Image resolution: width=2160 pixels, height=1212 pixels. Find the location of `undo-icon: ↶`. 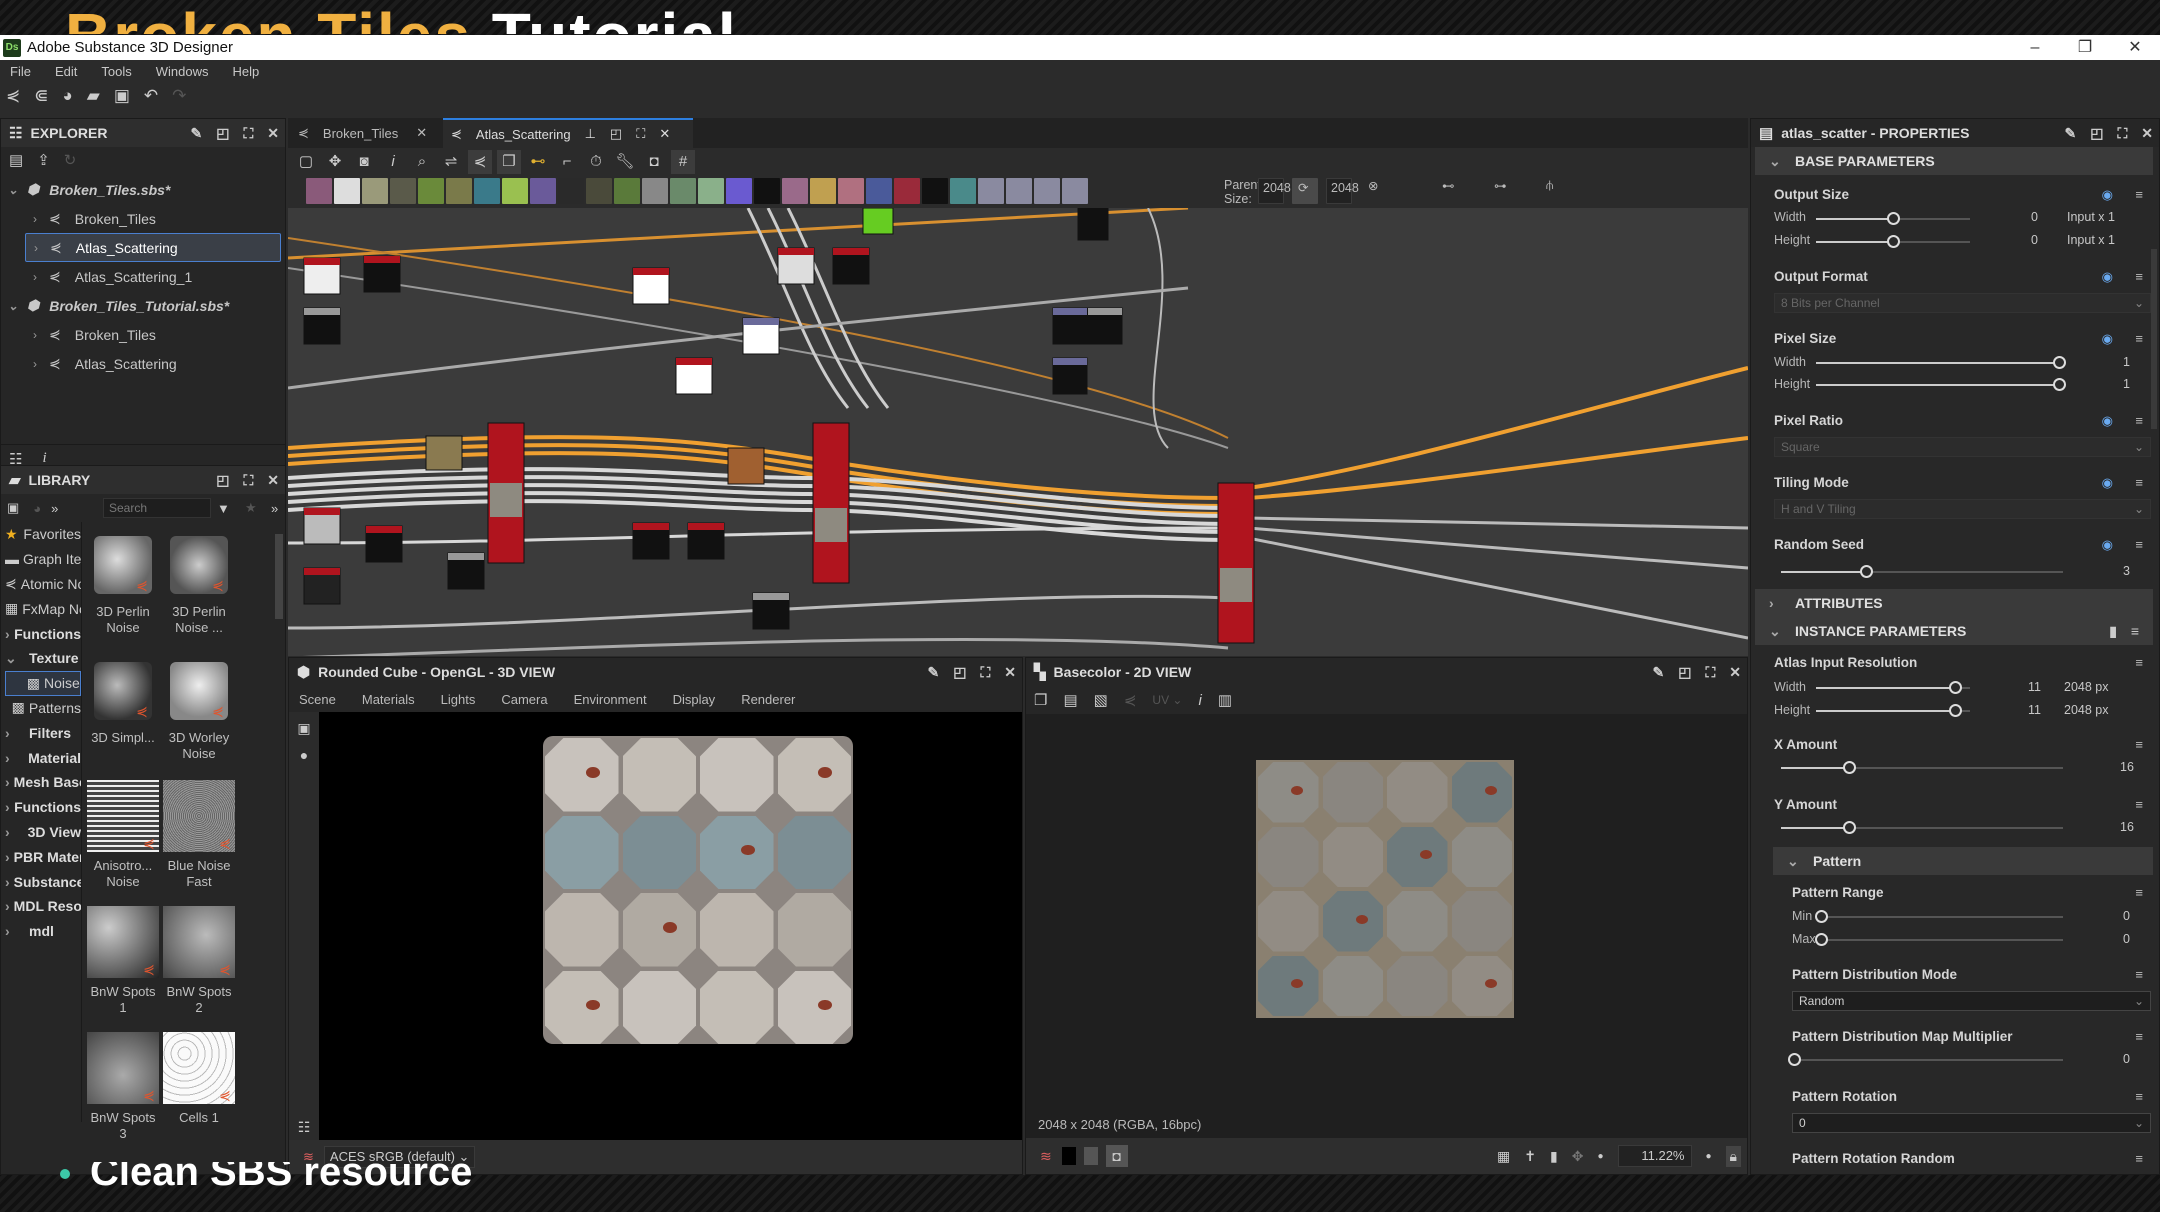

undo-icon: ↶ is located at coordinates (151, 96).